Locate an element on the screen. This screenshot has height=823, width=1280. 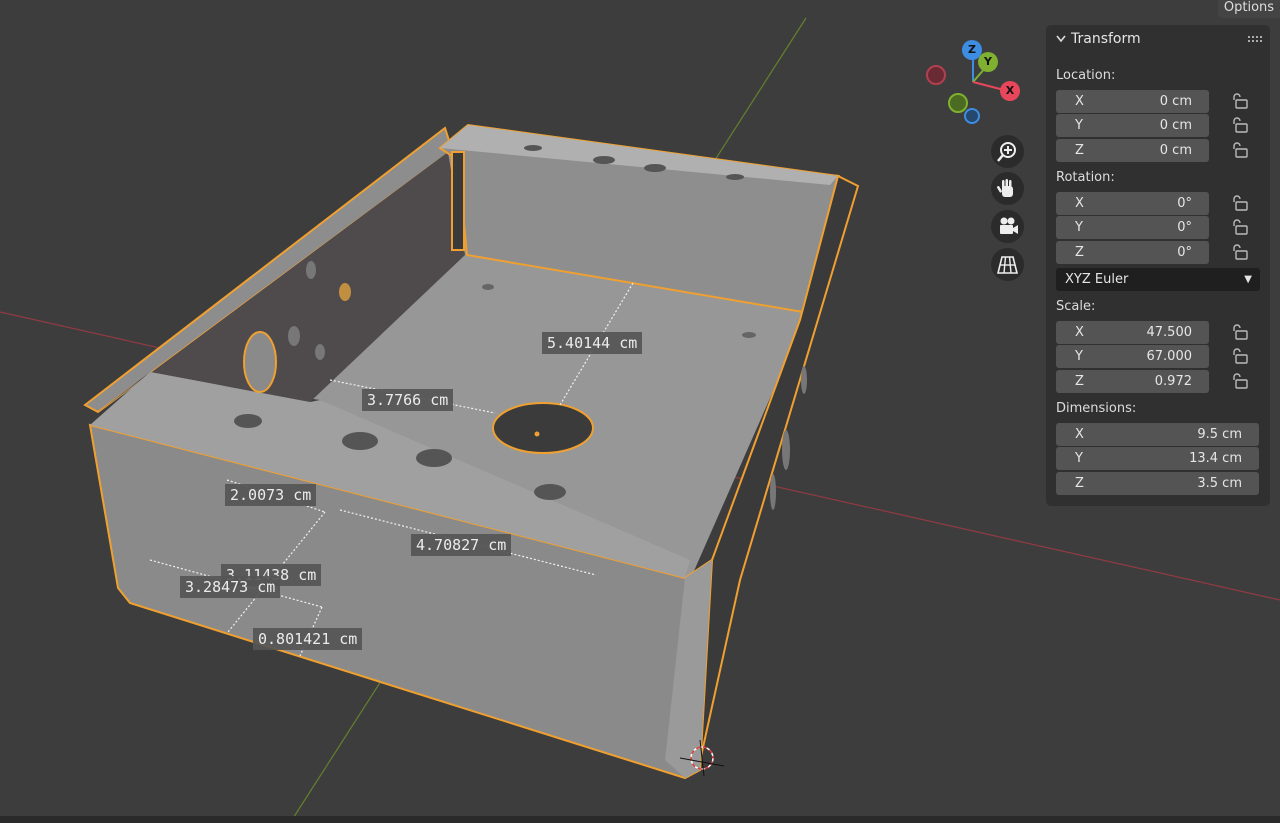
camera-icon is located at coordinates (1009, 225).